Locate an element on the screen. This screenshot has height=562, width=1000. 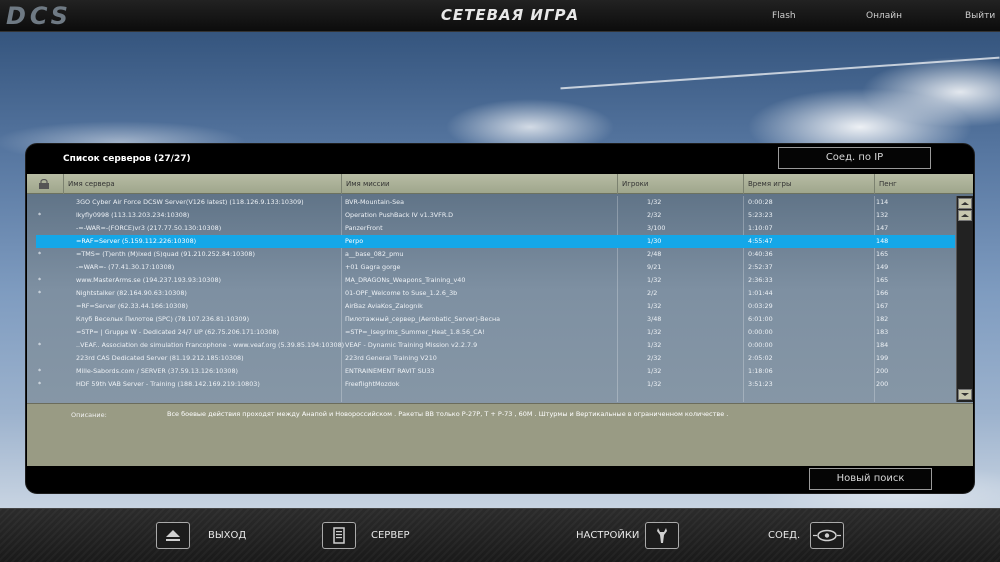
row-ping: 200 is located at coordinates (882, 384).